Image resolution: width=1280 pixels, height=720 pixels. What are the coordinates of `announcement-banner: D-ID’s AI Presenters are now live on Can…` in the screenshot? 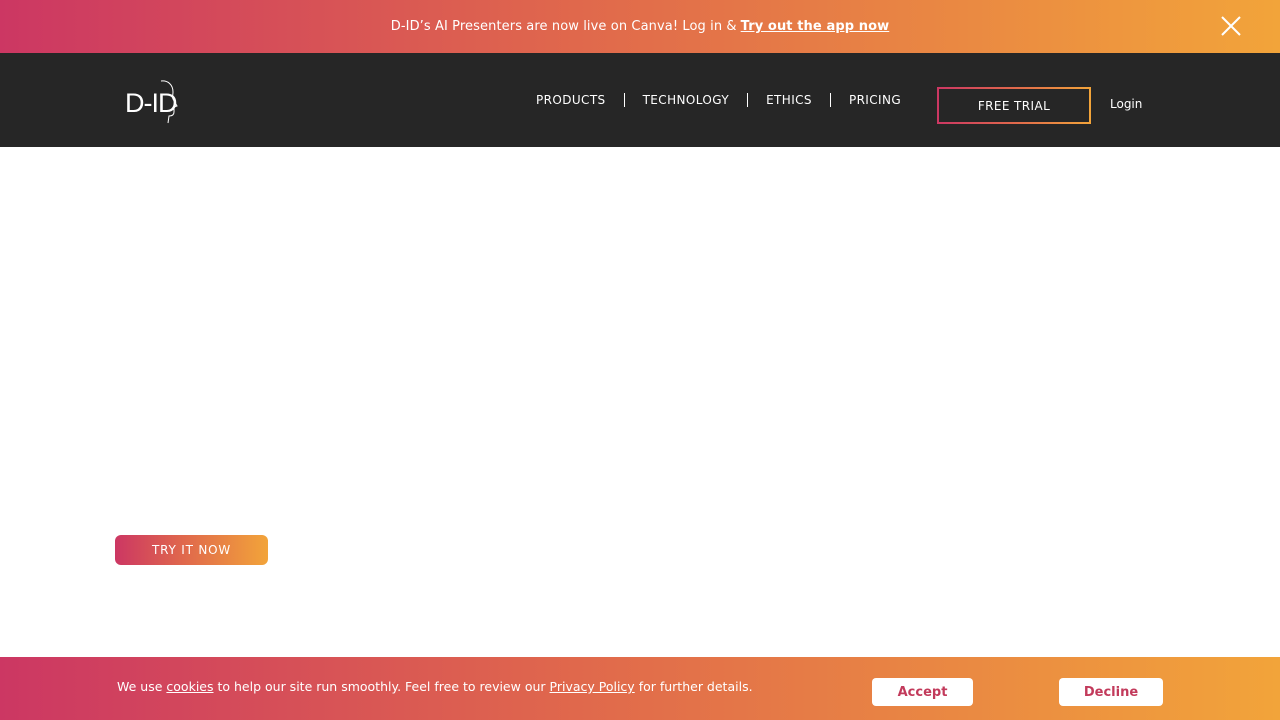 It's located at (640, 26).